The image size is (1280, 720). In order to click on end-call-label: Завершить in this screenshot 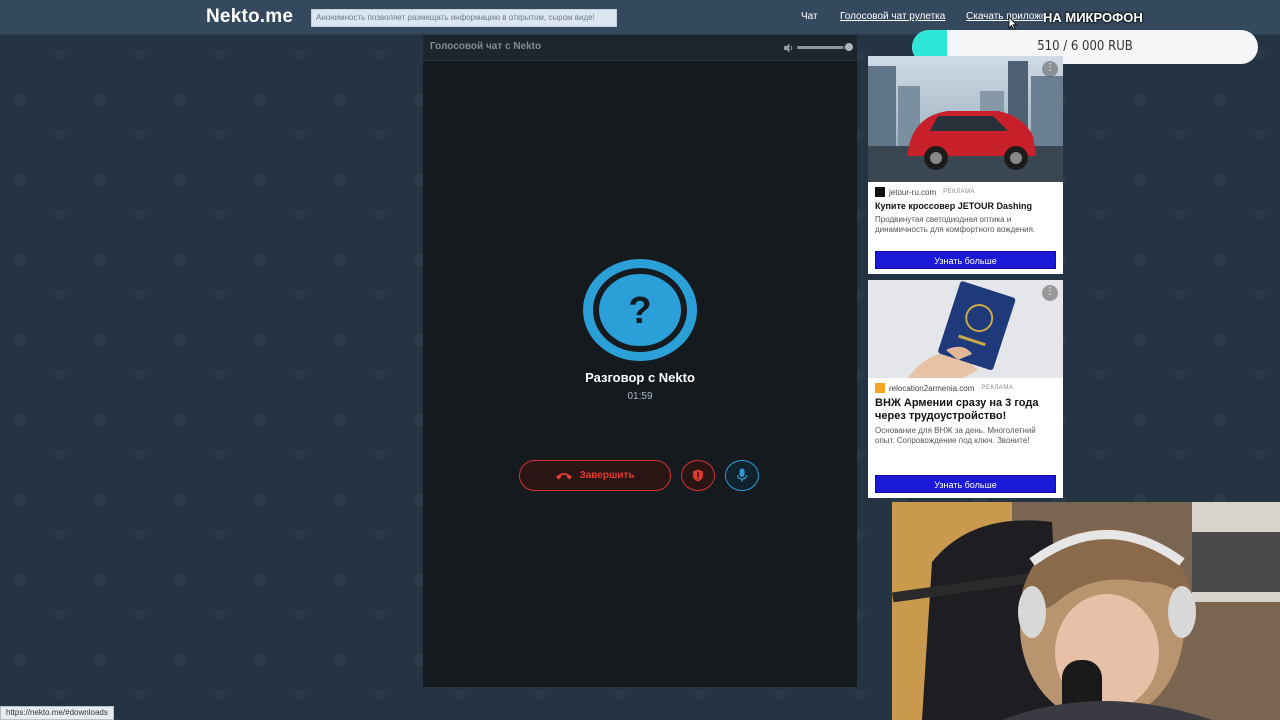, I will do `click(607, 475)`.